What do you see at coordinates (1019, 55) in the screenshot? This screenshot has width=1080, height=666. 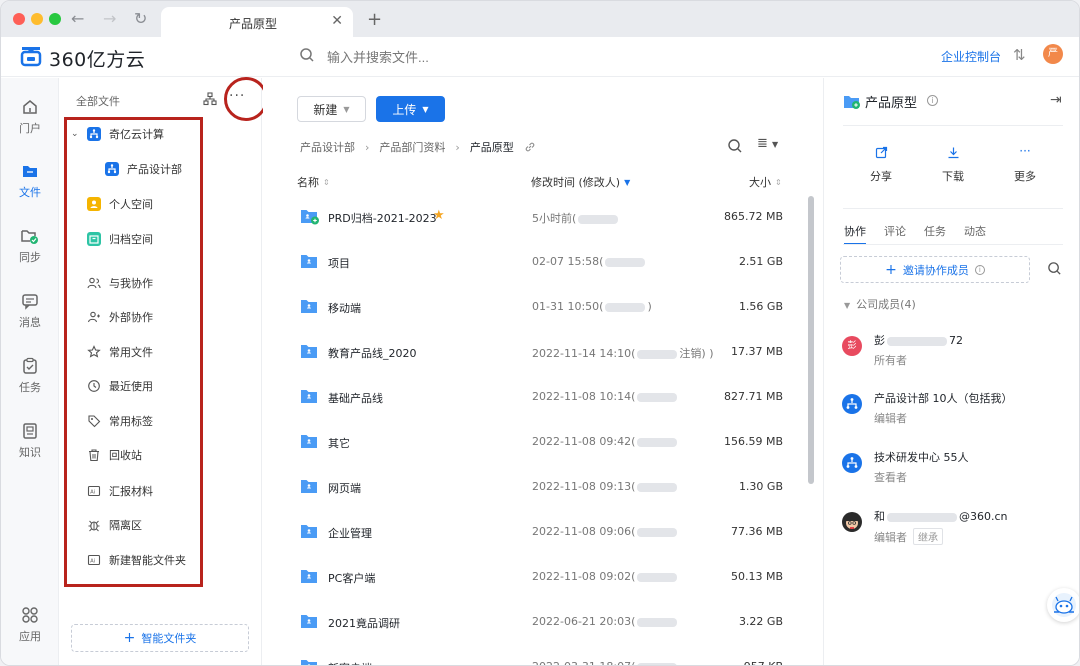 I see `transfer-icon: ⇅` at bounding box center [1019, 55].